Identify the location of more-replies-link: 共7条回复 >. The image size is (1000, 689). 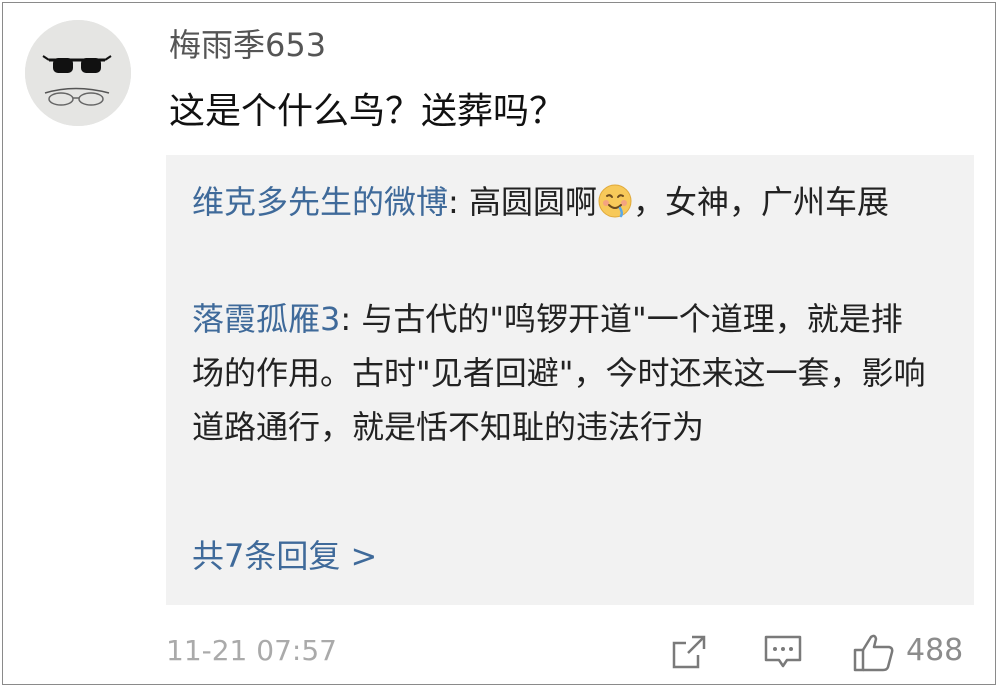
(284, 556).